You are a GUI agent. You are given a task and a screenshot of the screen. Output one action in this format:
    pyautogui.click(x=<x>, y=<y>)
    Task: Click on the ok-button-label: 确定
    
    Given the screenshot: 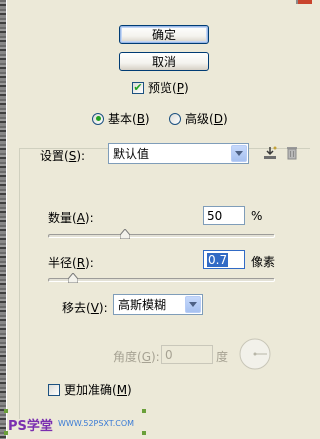 What is the action you would take?
    pyautogui.click(x=163, y=35)
    